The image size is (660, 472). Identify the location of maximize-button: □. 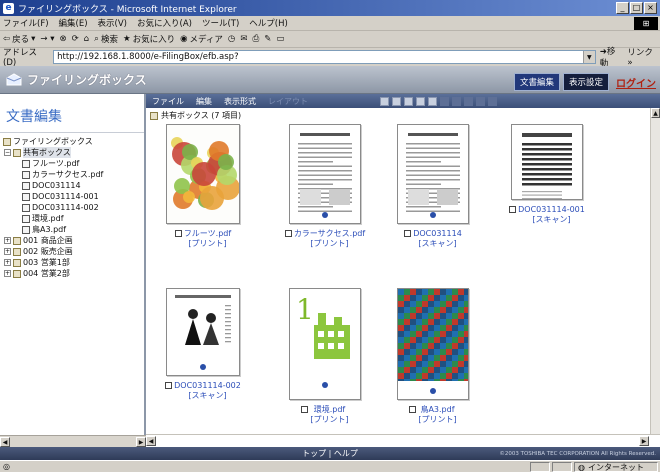
(636, 8).